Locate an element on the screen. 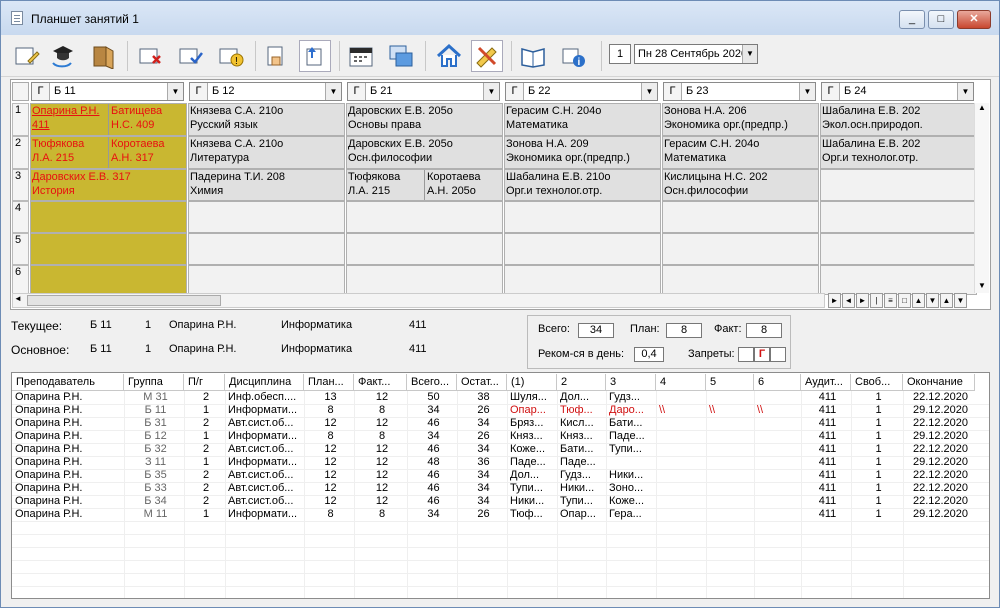  schedule-cell: Кислицына Н.С. 202 Осн.философии is located at coordinates (740, 185).